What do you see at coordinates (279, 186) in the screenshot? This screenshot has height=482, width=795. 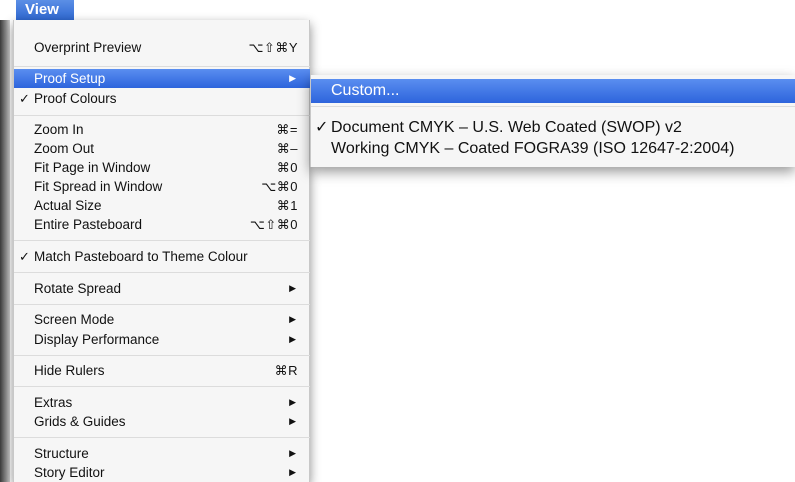 I see `menu-item-shortcut: ⌥⌘0` at bounding box center [279, 186].